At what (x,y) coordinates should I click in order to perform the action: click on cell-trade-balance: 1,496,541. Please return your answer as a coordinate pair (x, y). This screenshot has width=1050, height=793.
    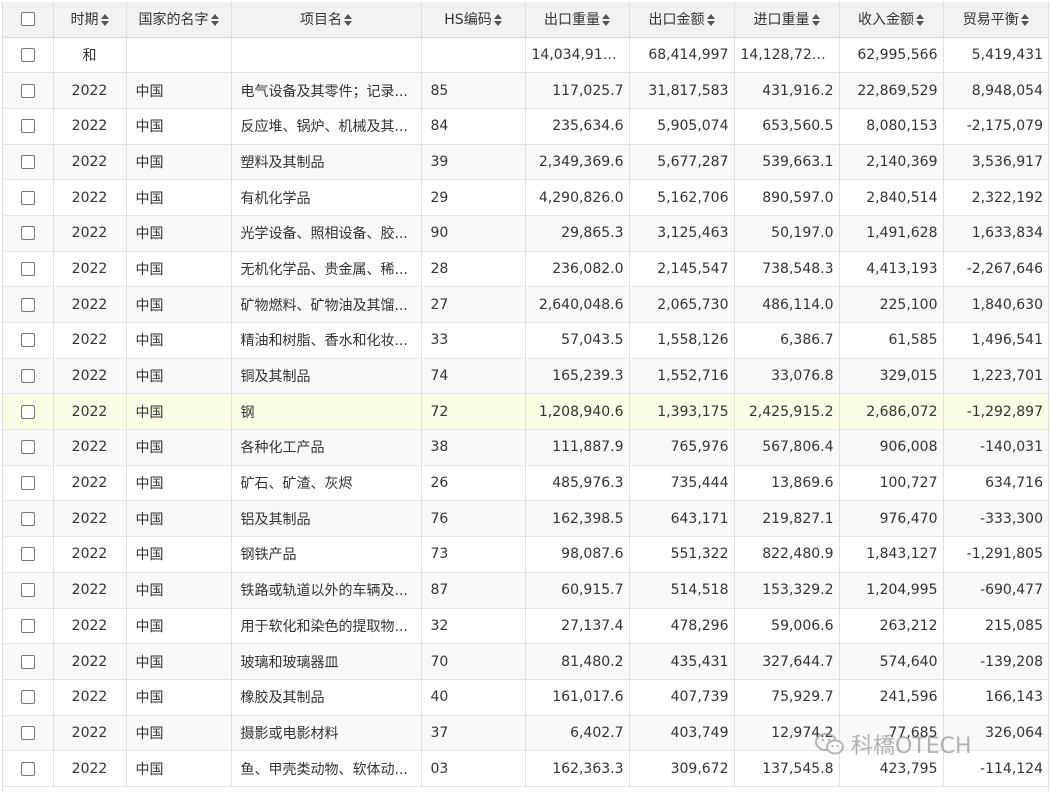
    Looking at the image, I should click on (995, 340).